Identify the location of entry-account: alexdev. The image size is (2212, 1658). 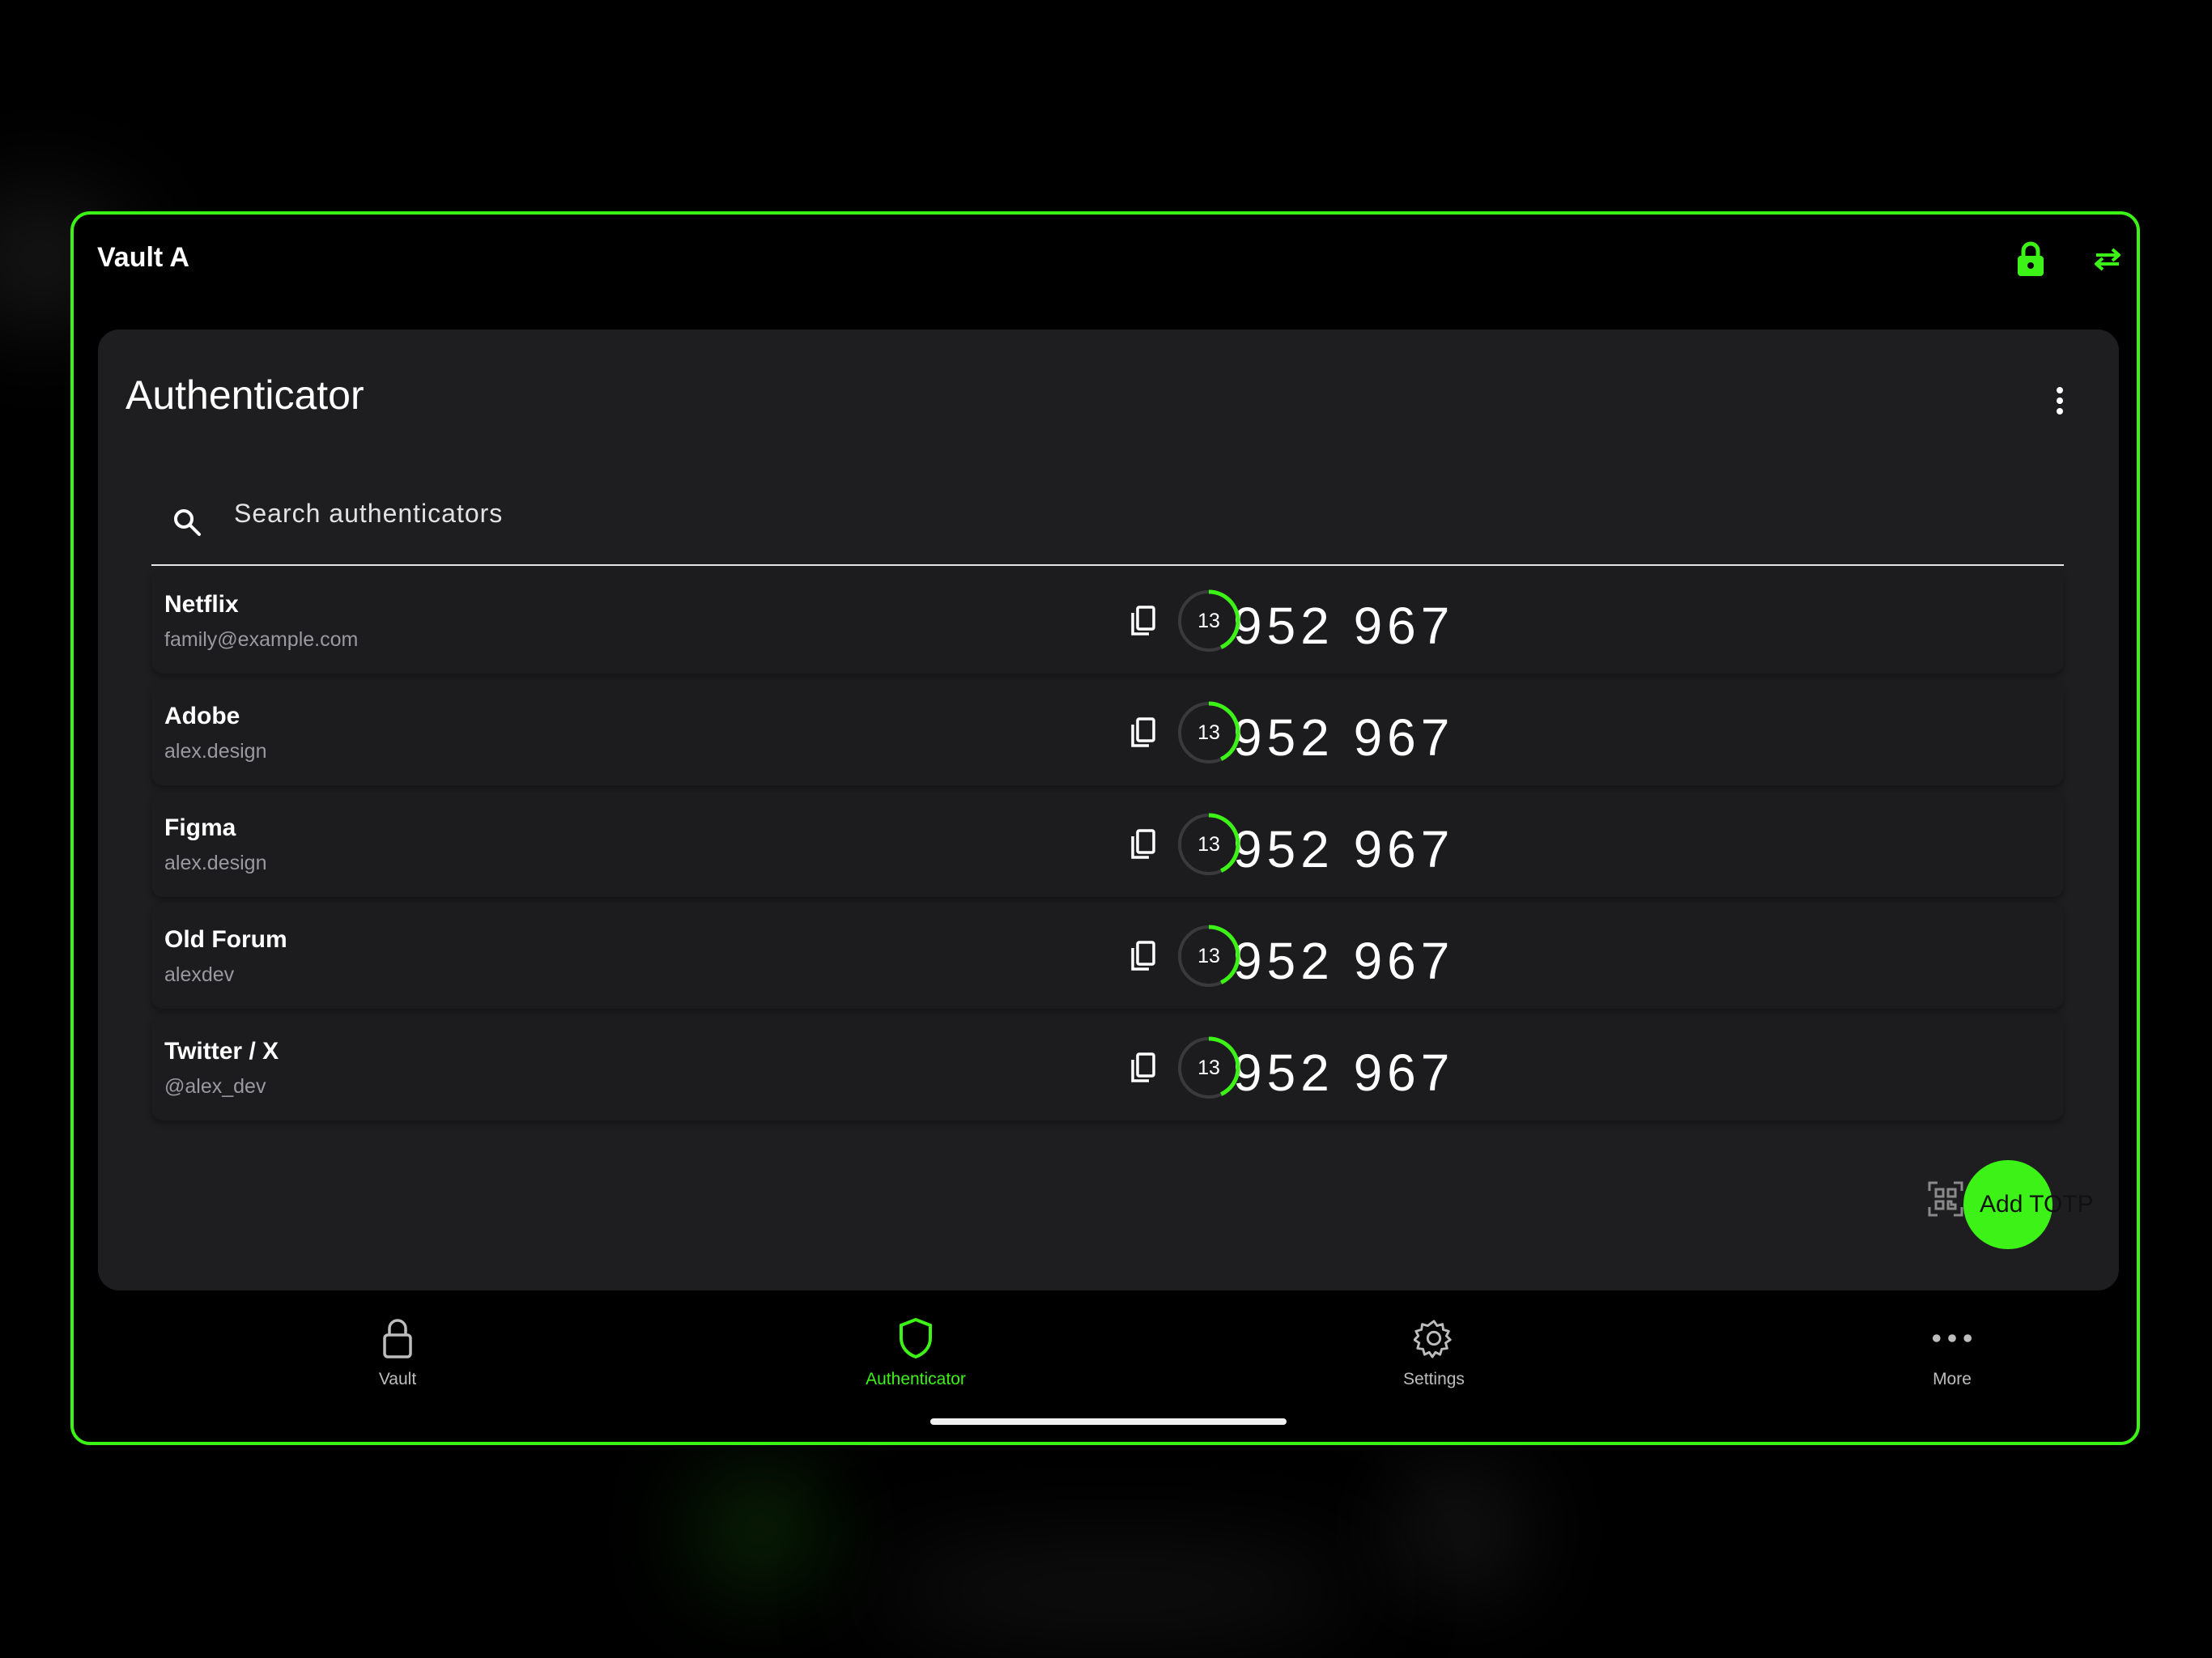
(200, 974).